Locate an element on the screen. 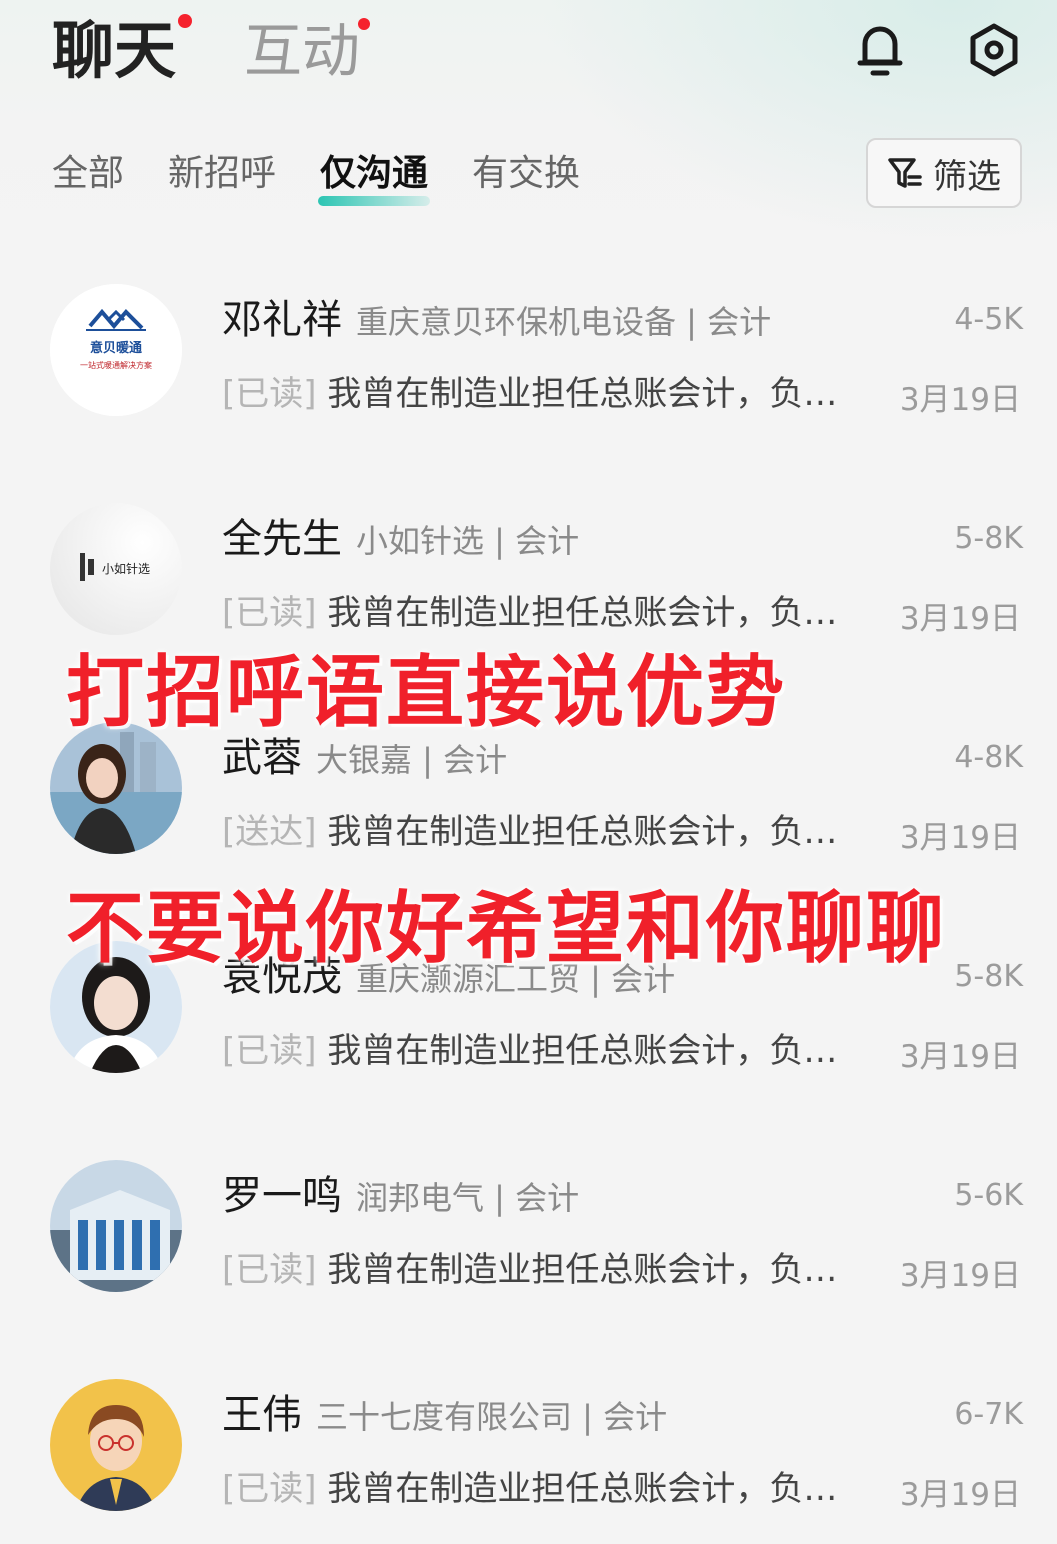 This screenshot has height=1544, width=1057. notification-bell-icon is located at coordinates (880, 50).